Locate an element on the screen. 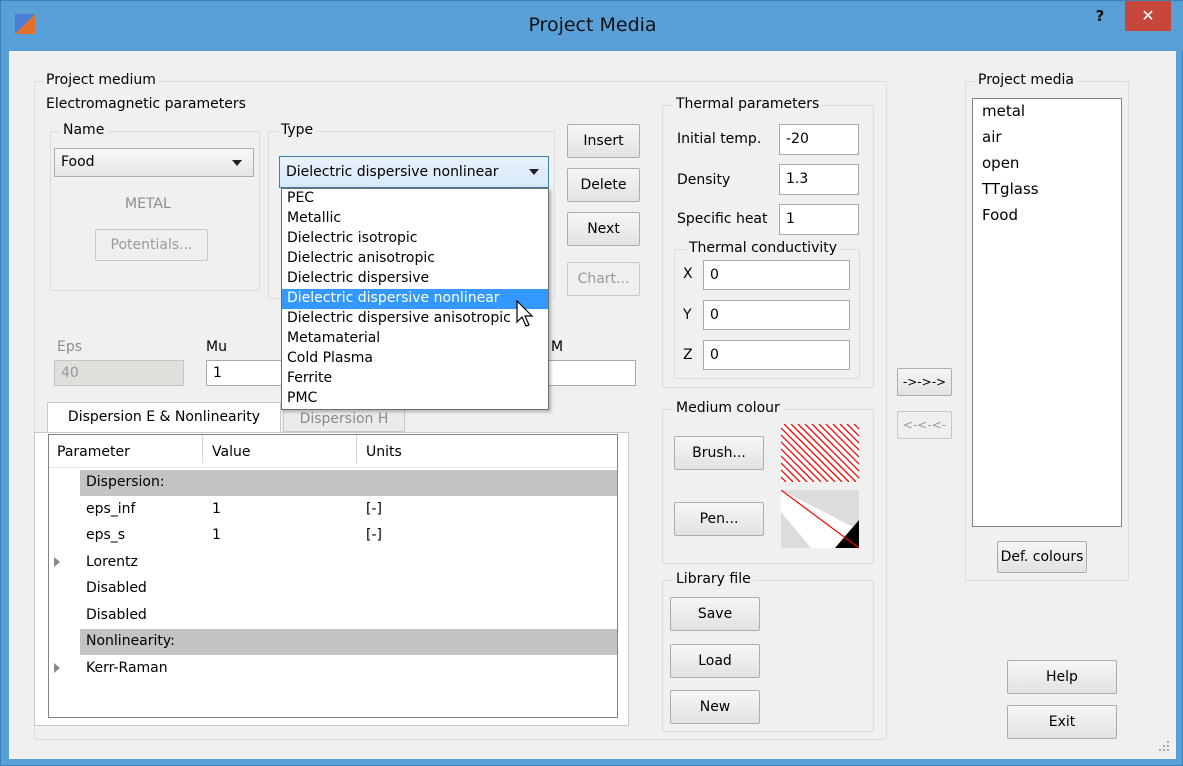 This screenshot has height=766, width=1183. help-icon: ? is located at coordinates (1100, 19).